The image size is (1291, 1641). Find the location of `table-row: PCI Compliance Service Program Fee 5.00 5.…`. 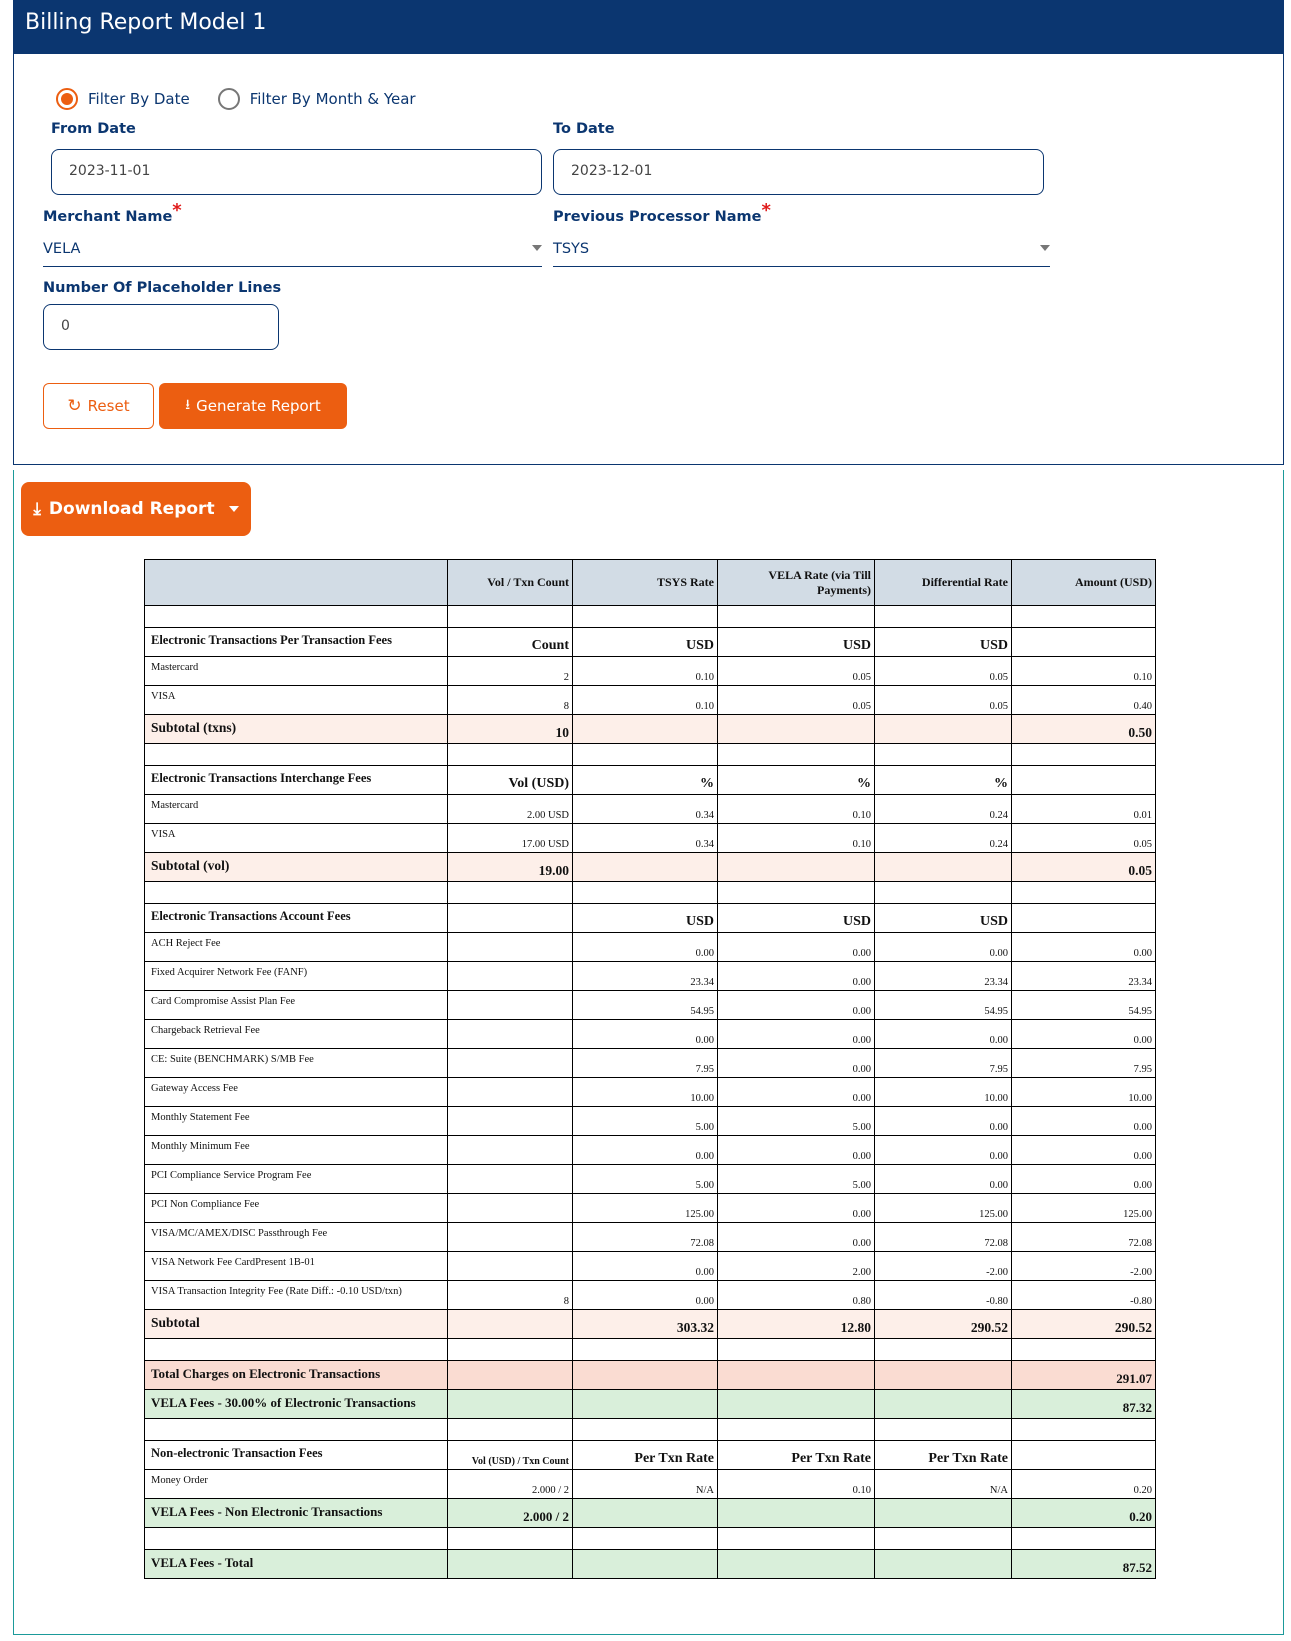

table-row: PCI Compliance Service Program Fee 5.00 5.… is located at coordinates (650, 1179).